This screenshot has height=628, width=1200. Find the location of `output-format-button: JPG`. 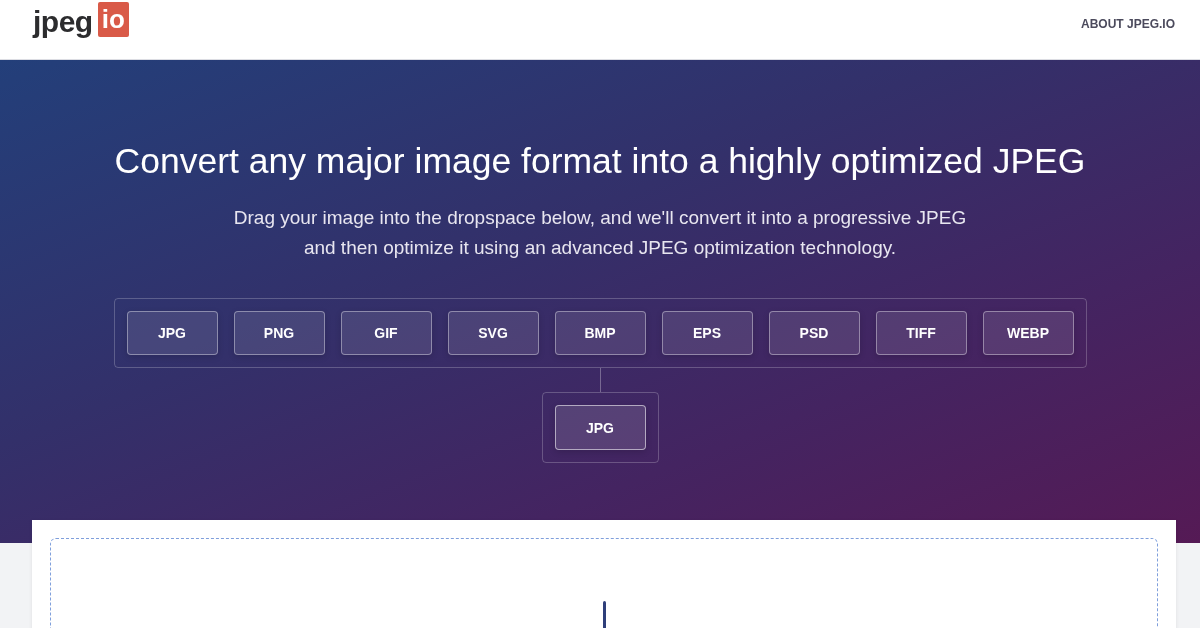

output-format-button: JPG is located at coordinates (600, 427).